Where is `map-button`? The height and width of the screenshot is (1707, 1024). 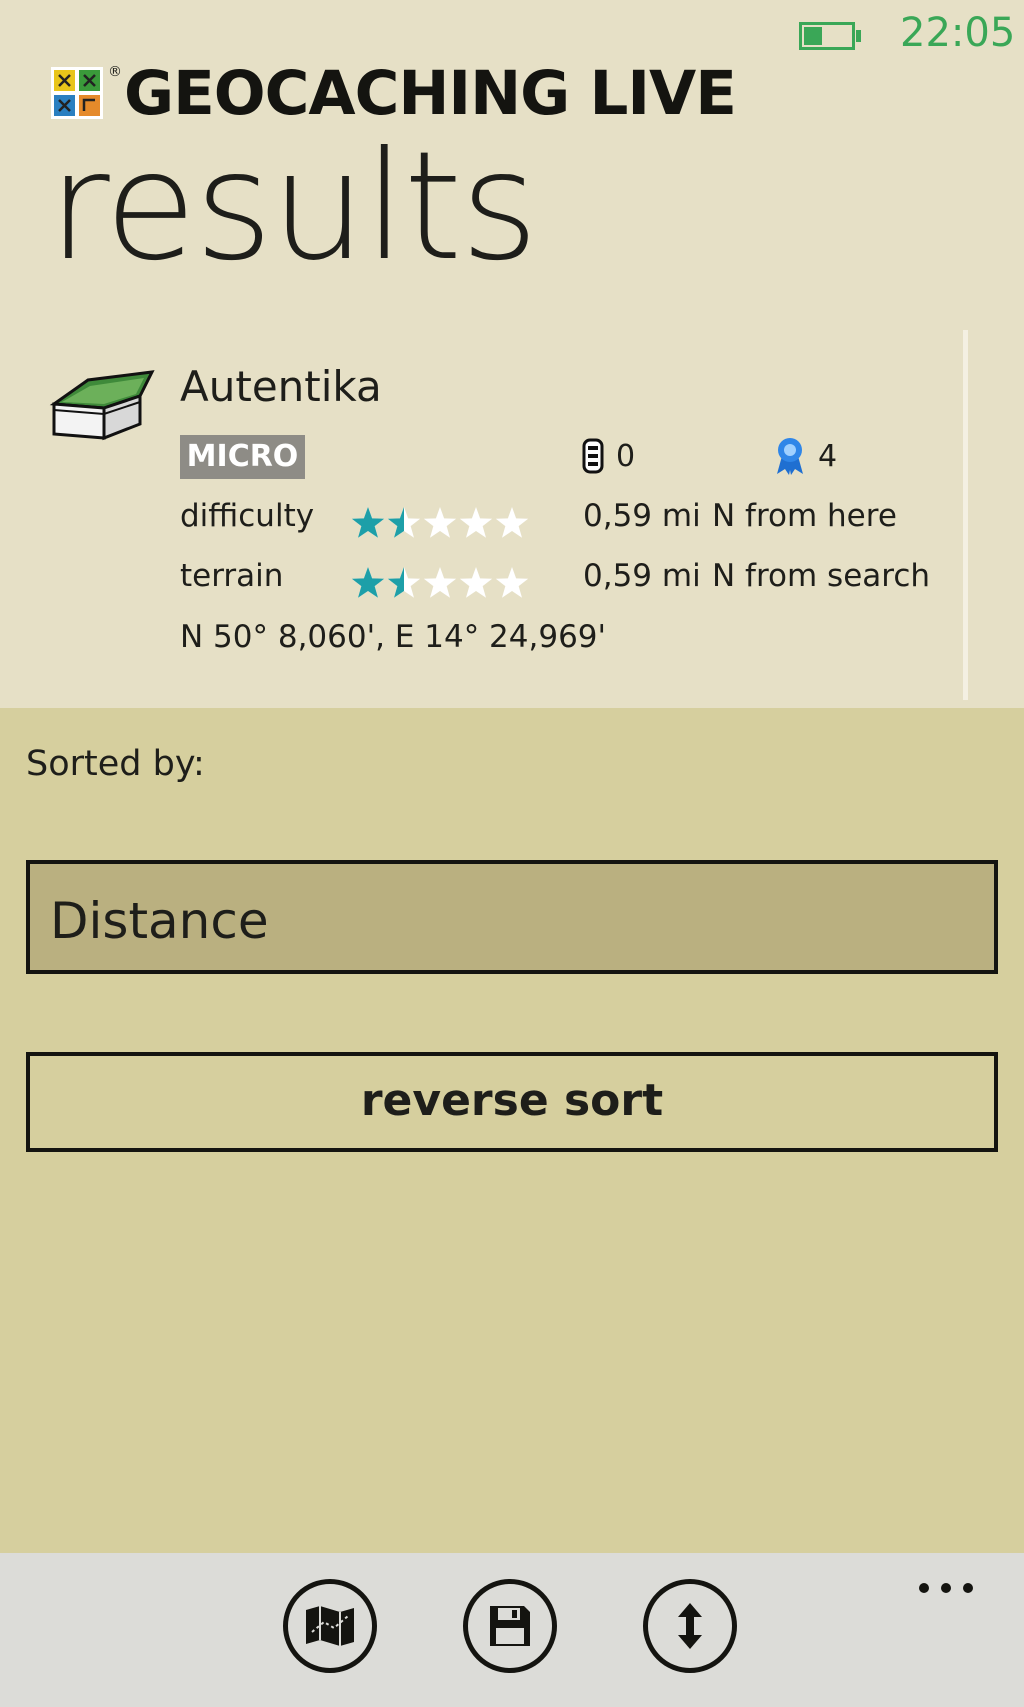 map-button is located at coordinates (330, 1626).